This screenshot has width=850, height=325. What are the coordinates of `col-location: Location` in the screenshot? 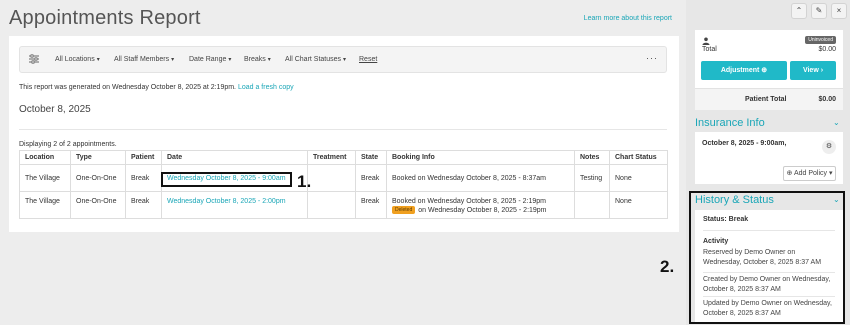 It's located at (45, 157).